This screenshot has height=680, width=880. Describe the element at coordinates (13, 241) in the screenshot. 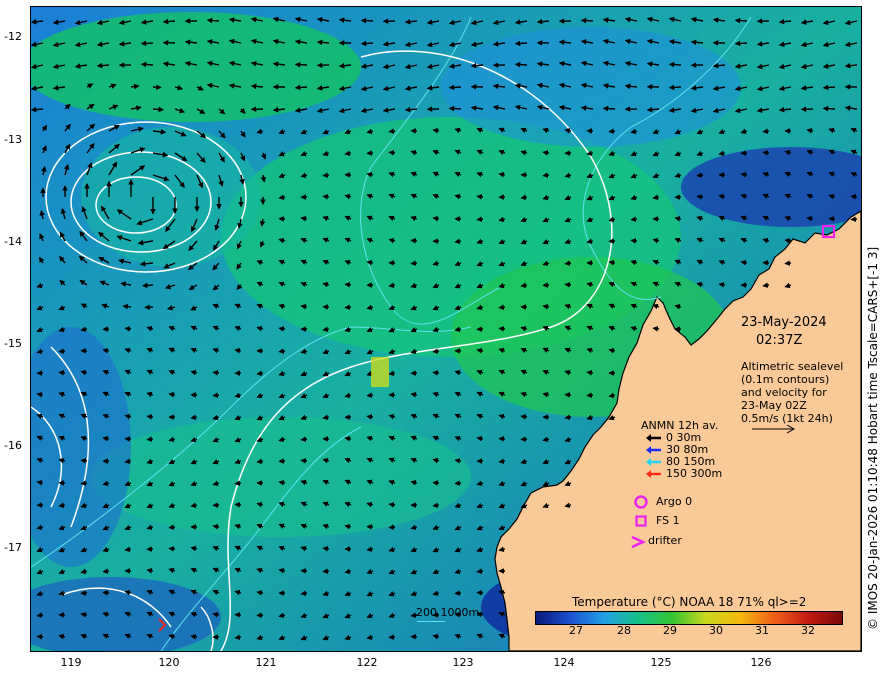

I see `lat-tick: -14` at that location.